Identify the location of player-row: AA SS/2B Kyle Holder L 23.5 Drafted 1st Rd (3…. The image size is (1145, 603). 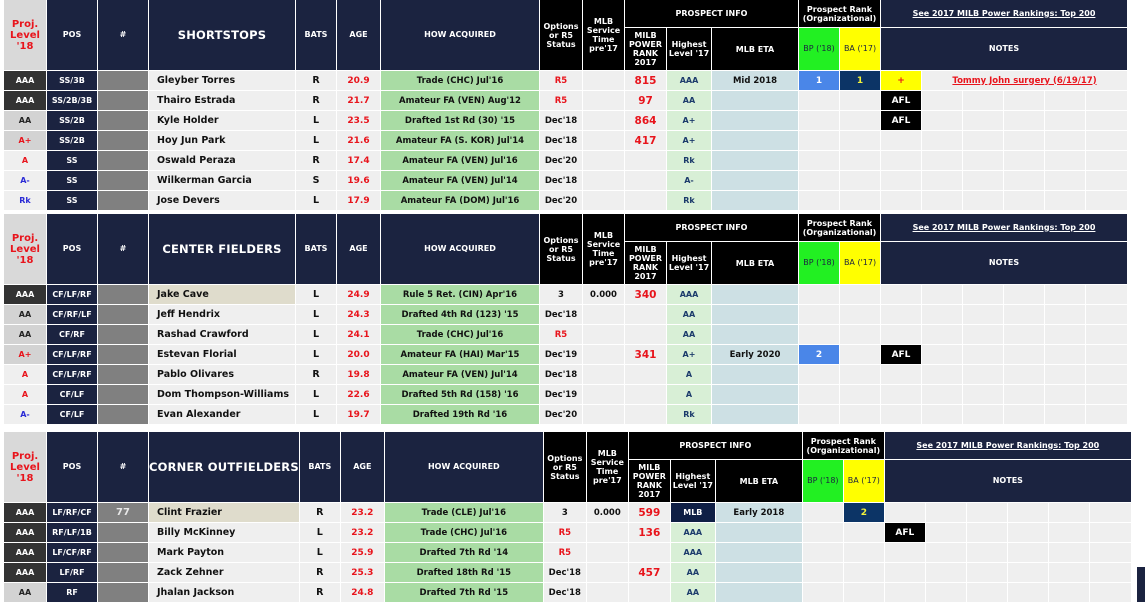
(565, 120).